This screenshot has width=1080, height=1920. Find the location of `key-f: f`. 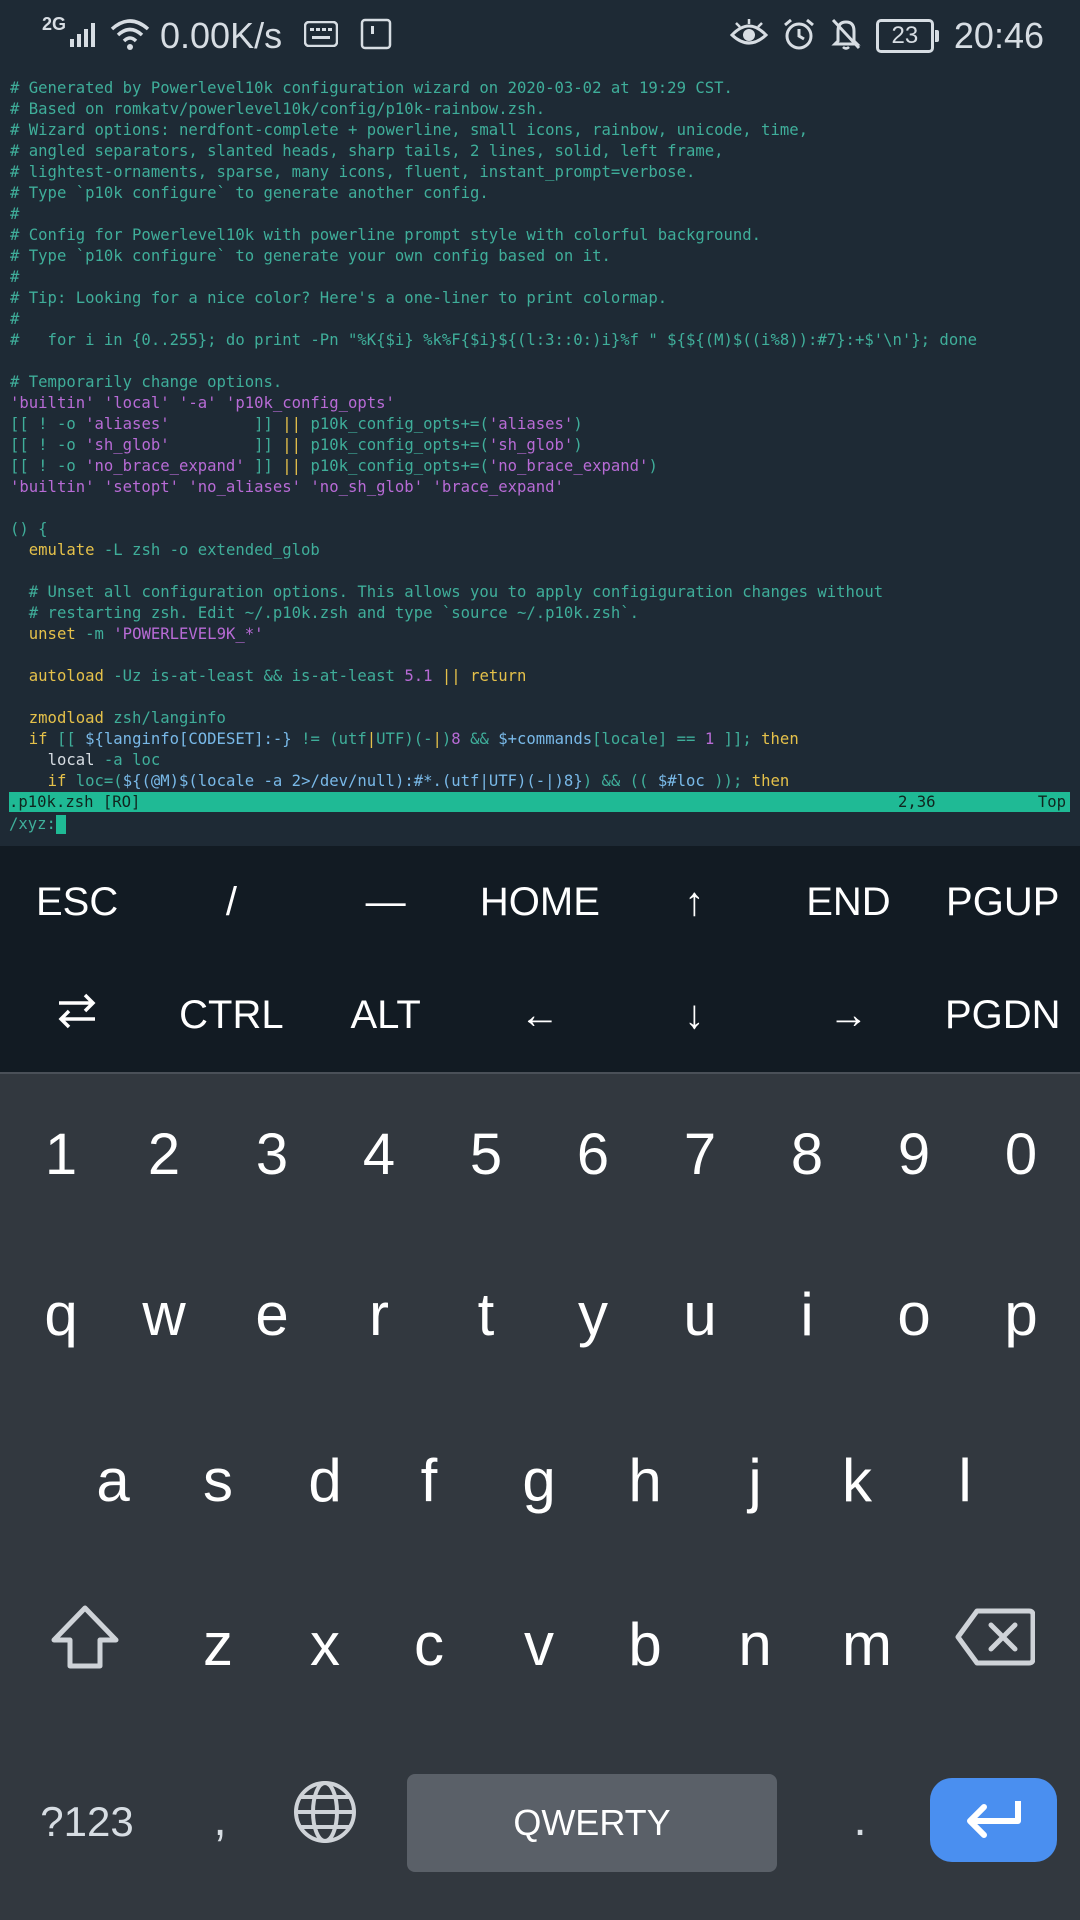

key-f: f is located at coordinates (429, 1480).